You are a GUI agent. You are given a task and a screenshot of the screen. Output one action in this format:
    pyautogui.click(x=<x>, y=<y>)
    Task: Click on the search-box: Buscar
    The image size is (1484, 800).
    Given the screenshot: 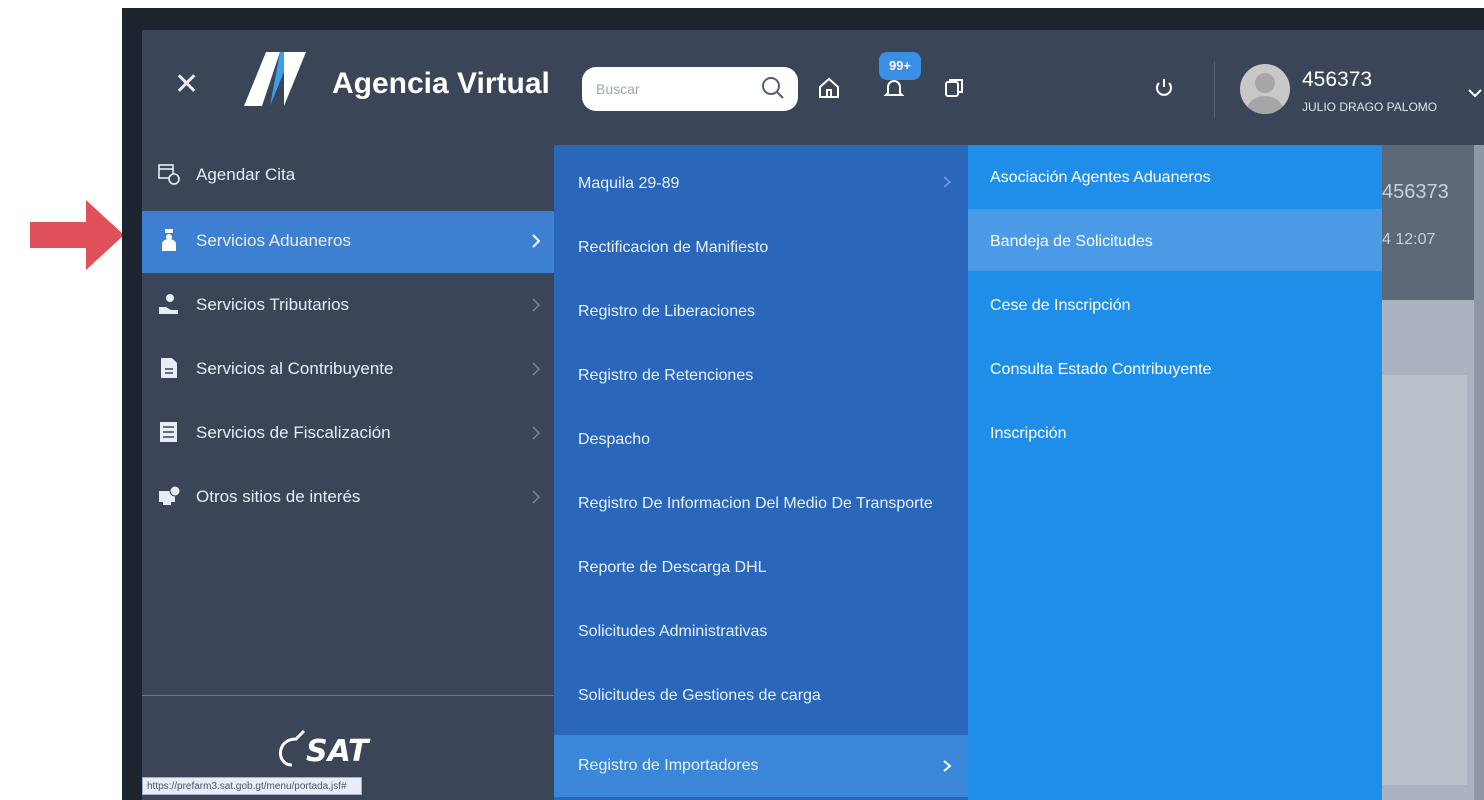 What is the action you would take?
    pyautogui.click(x=690, y=89)
    